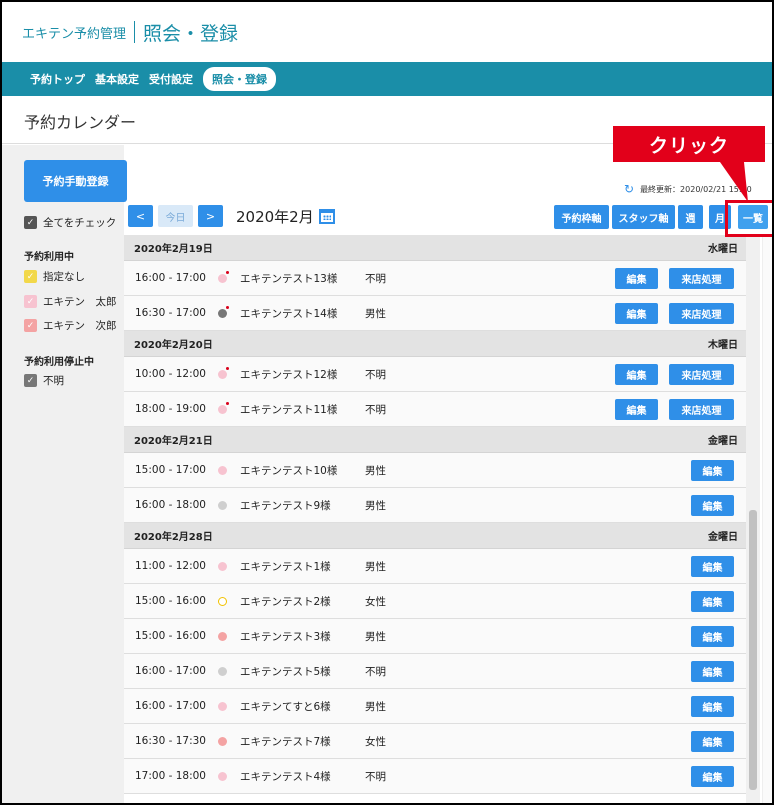  Describe the element at coordinates (387, 79) in the screenshot. I see `main-nav: 予約トップ 基本設定 受付設定 照会・登録` at that location.